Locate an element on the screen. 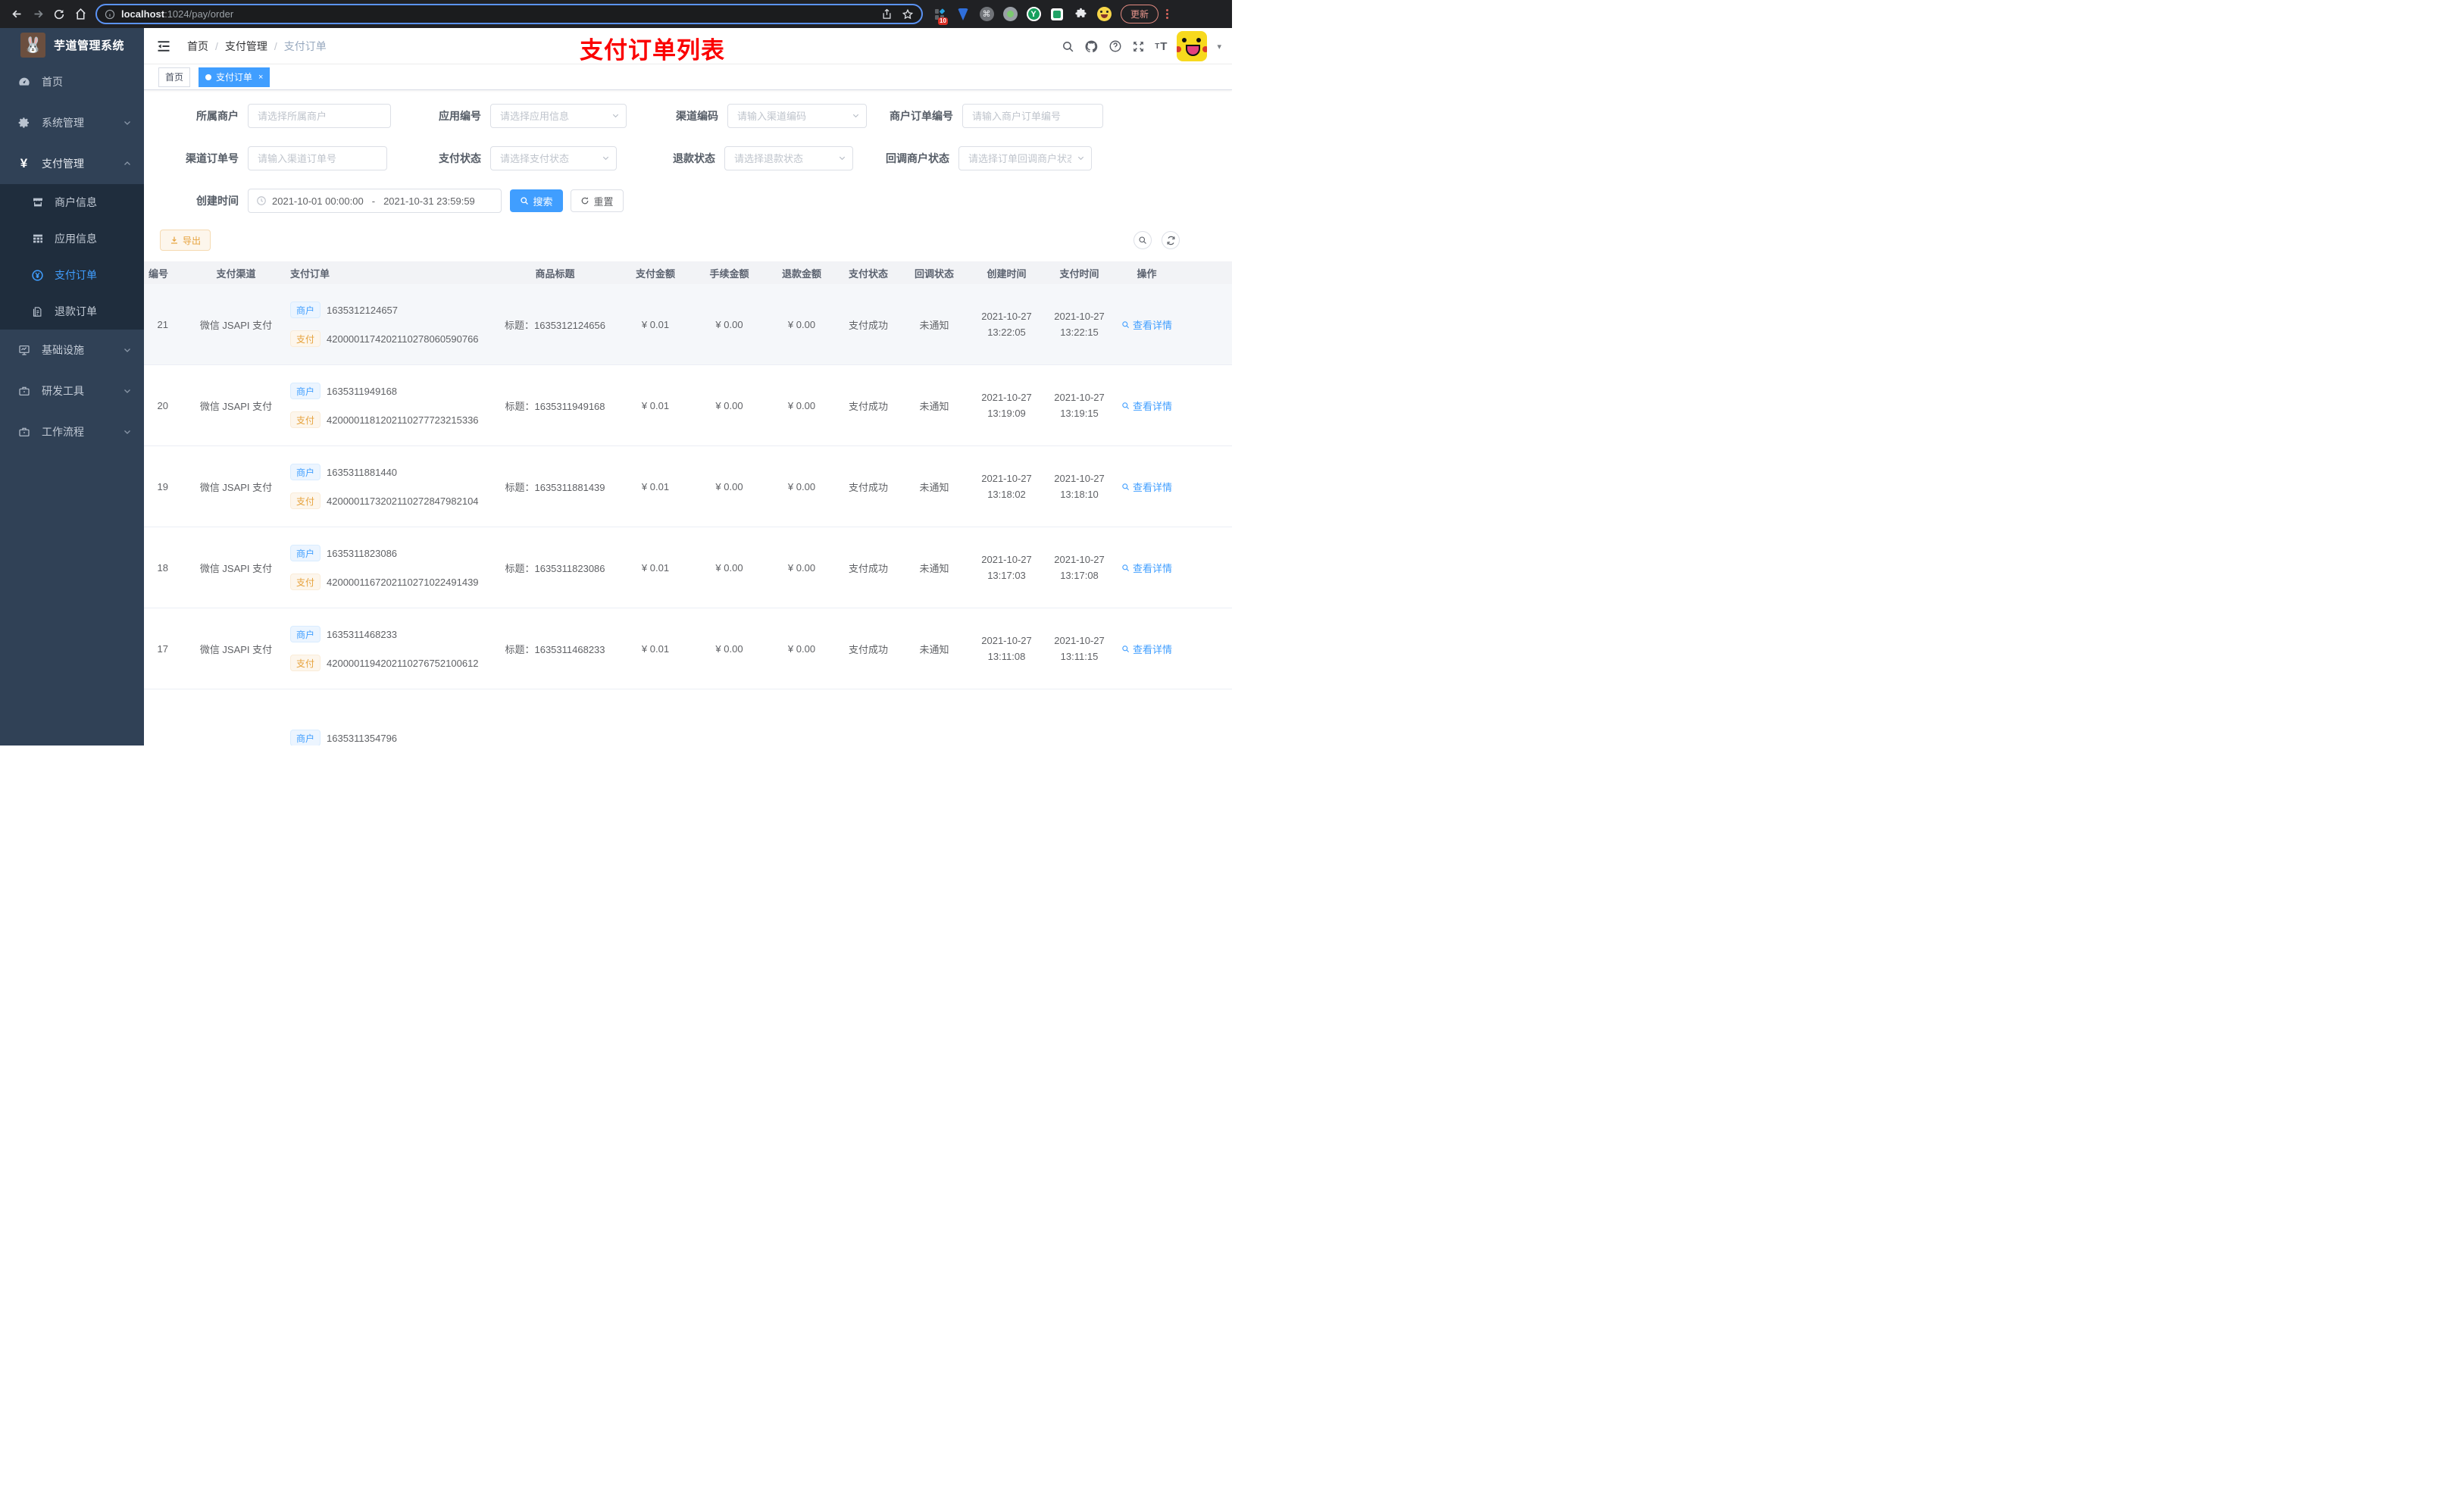  browser-update-button: 更新 is located at coordinates (1140, 14).